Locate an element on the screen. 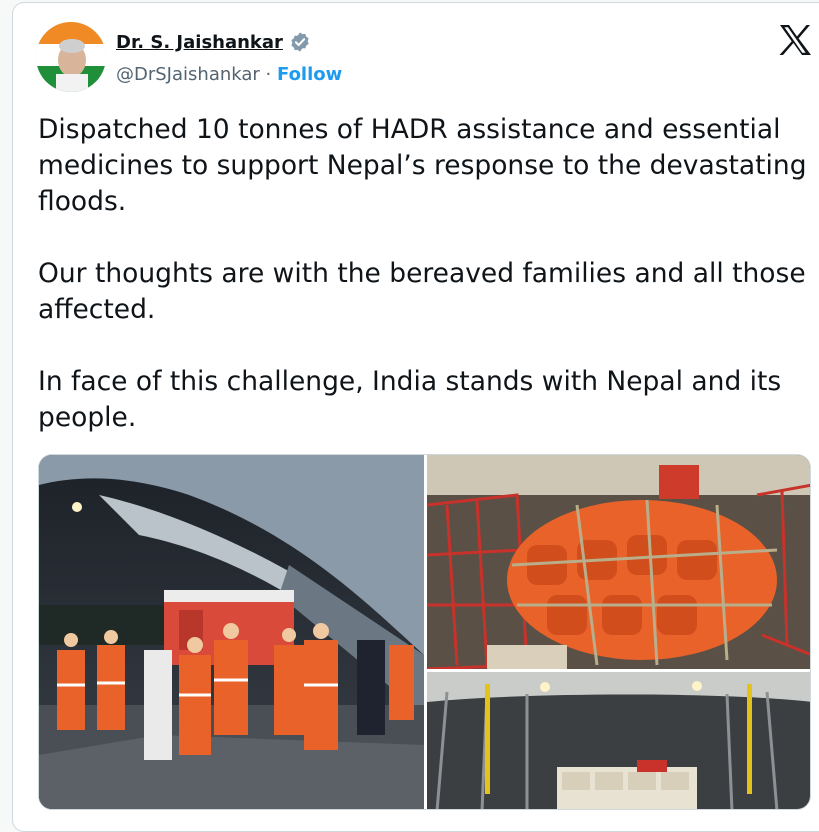 This screenshot has height=832, width=819. avatar is located at coordinates (71, 57).